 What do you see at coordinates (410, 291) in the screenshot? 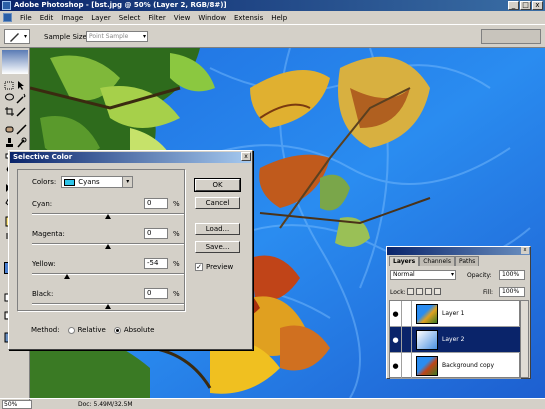
I see `lock-transparency-icon` at bounding box center [410, 291].